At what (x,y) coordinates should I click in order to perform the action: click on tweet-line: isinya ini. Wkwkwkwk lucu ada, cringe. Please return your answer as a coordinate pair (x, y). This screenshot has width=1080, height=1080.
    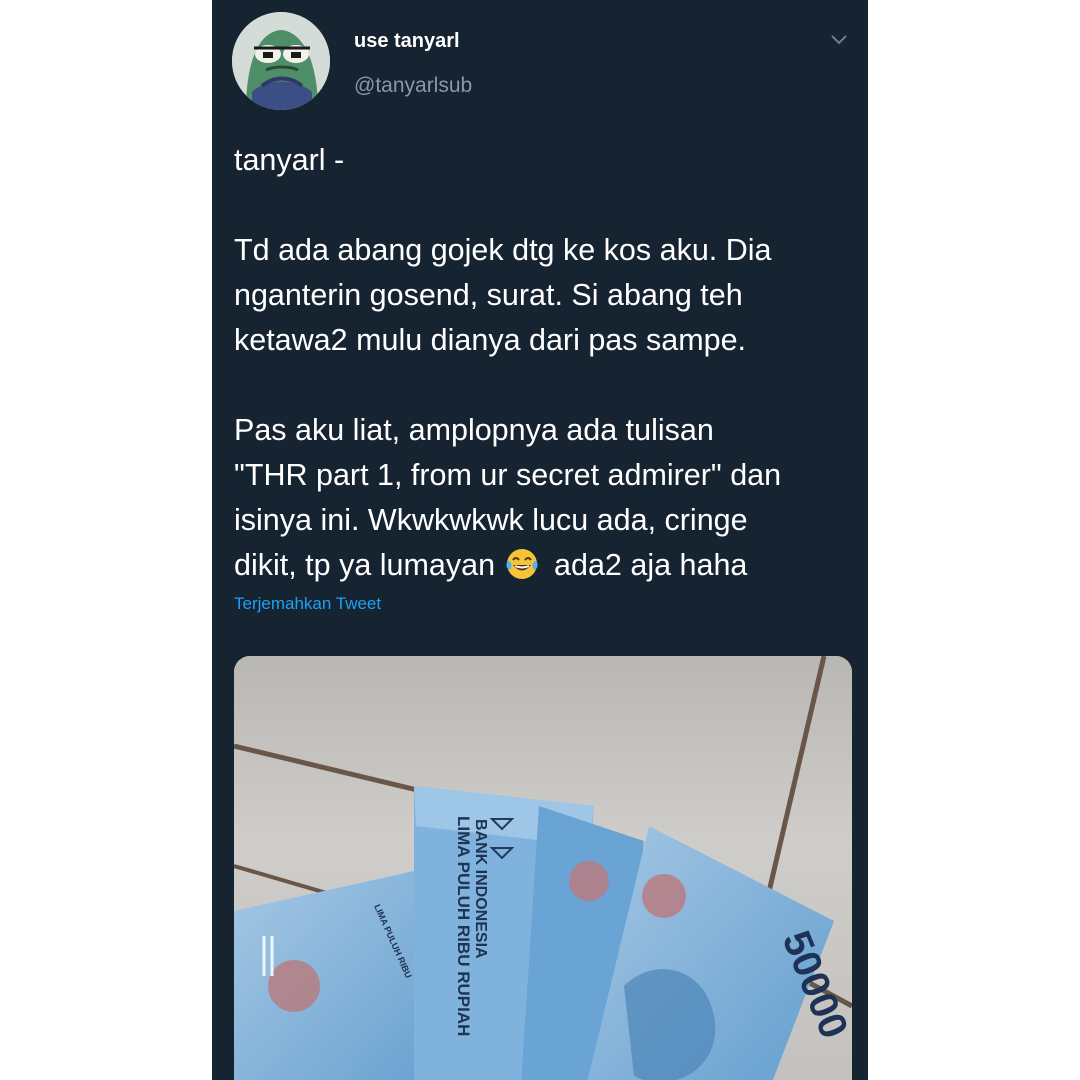
    Looking at the image, I should click on (491, 520).